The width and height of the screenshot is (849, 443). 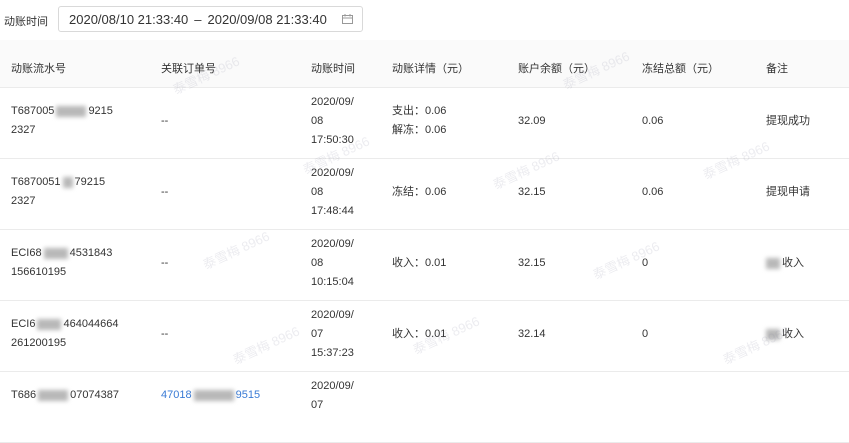 What do you see at coordinates (332, 263) in the screenshot?
I see `transaction-time: 2020/09/ 08 10:15:04` at bounding box center [332, 263].